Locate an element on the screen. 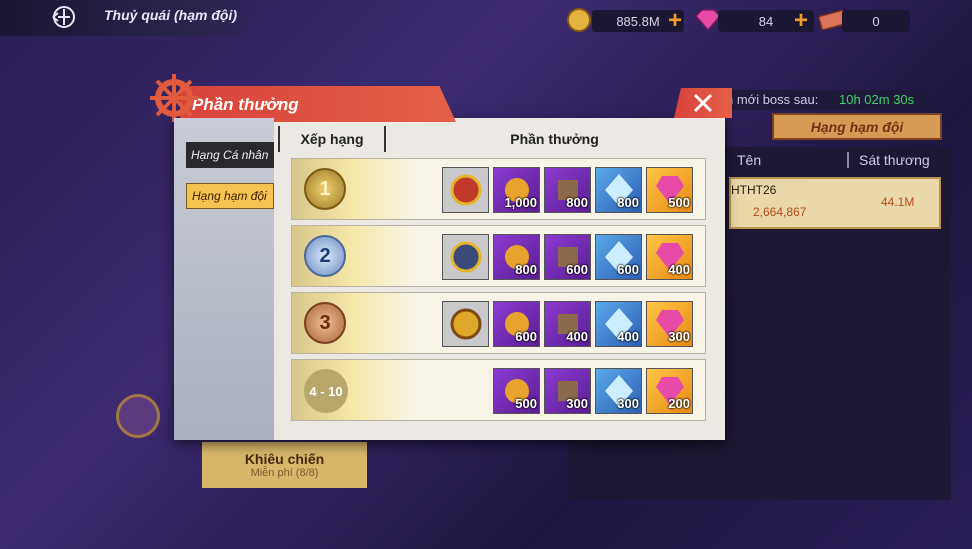  reward-row: 4 - 10 500 300 300 200 is located at coordinates (498, 390).